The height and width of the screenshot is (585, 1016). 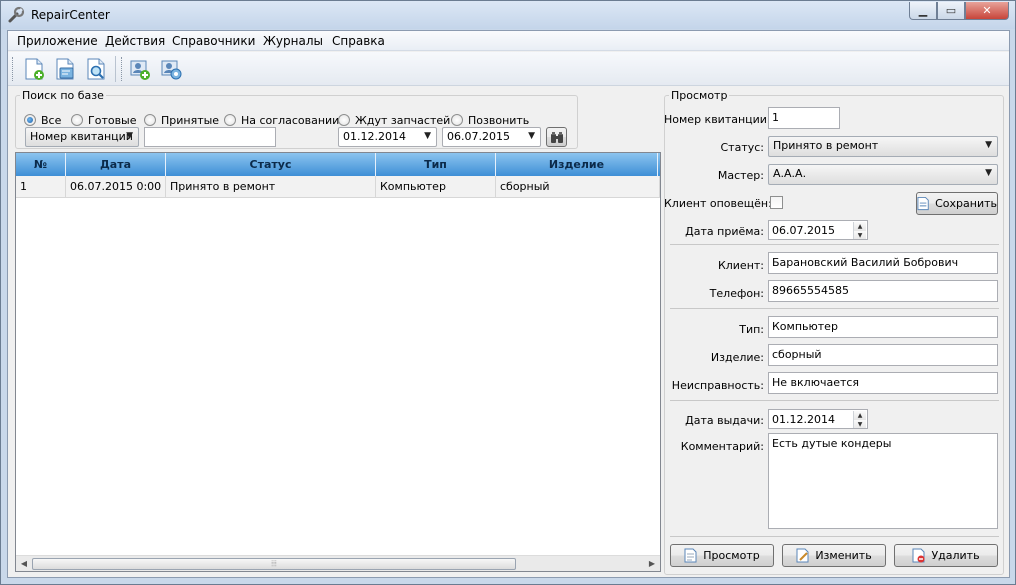 I want to click on horizontal-scrollbar: ◀ ⦙⦙⦙ ▶, so click(x=338, y=563).